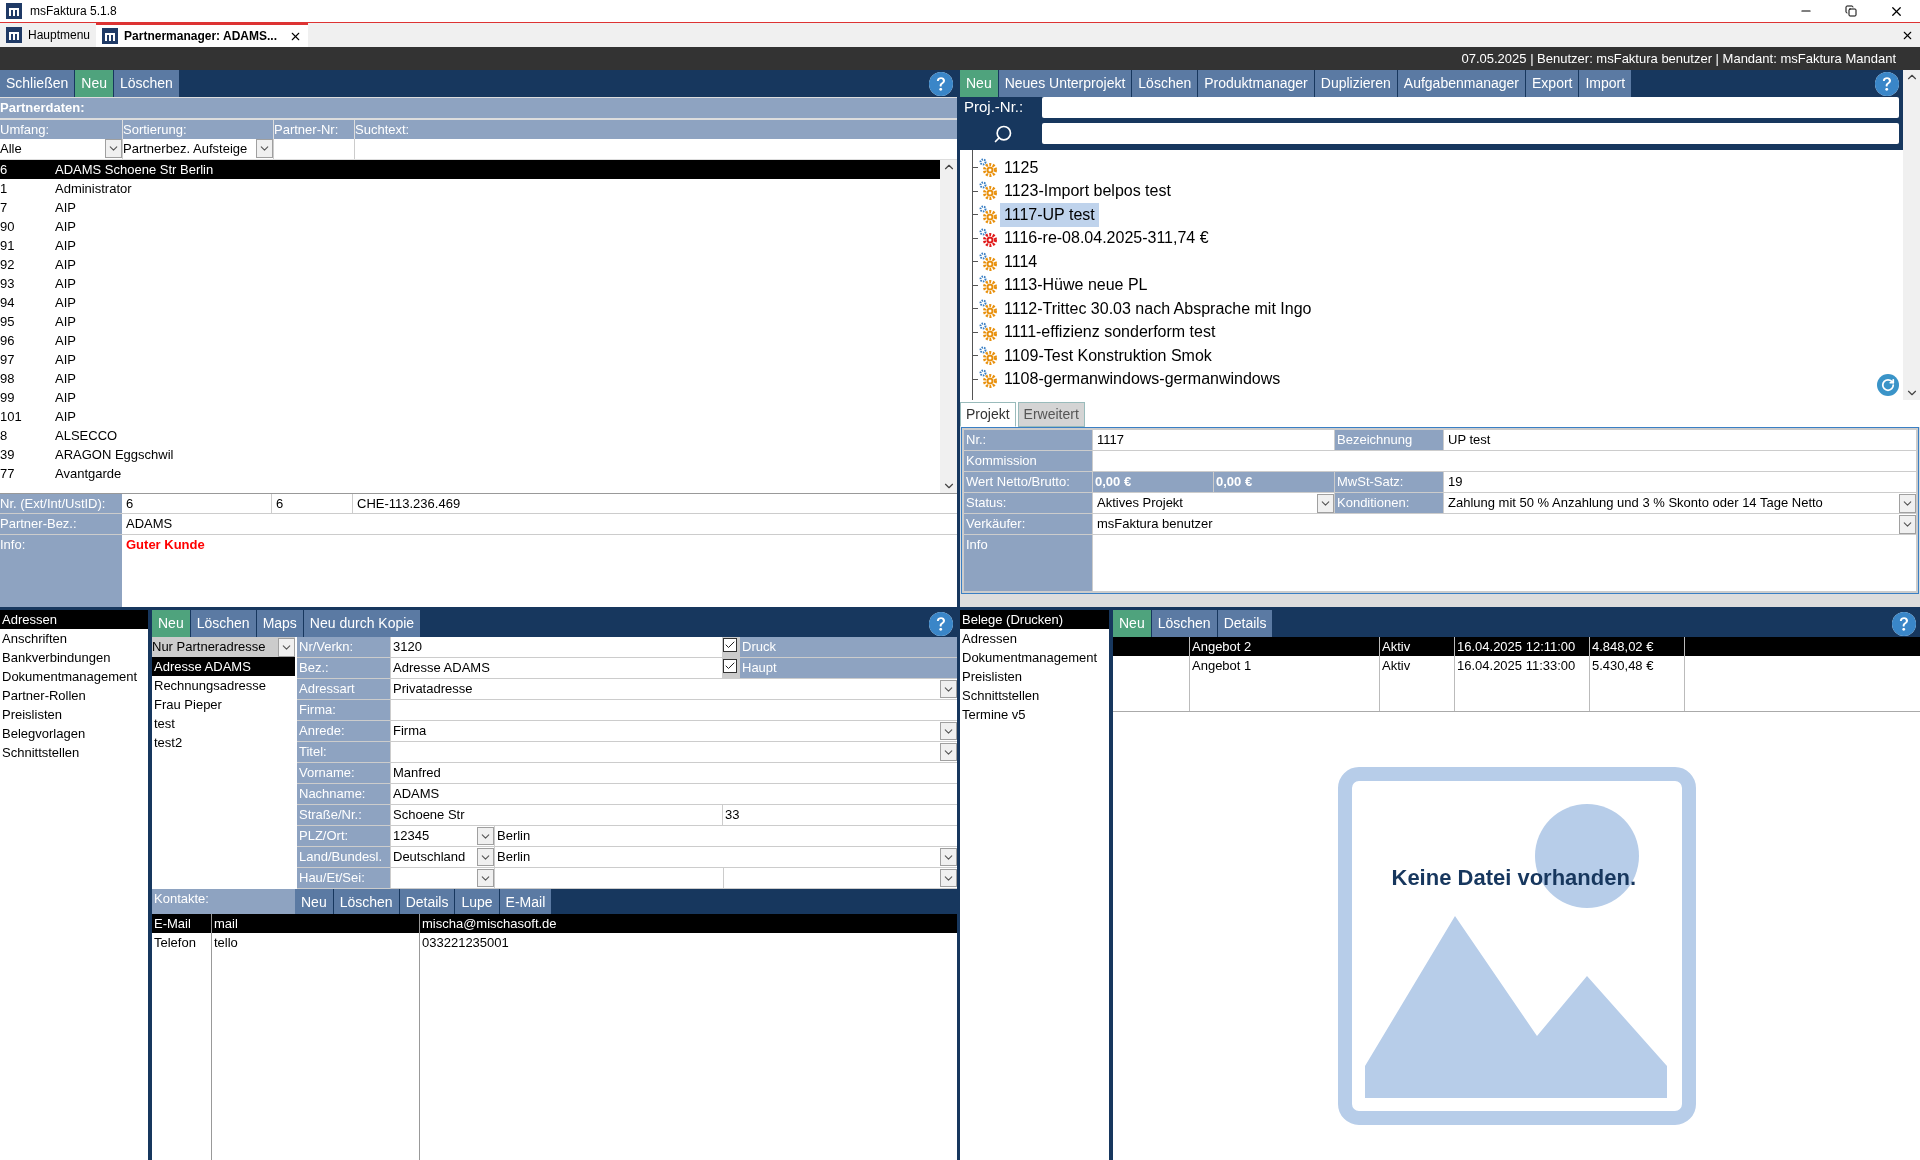  Describe the element at coordinates (470, 302) in the screenshot. I see `table-row: 94 AIP` at that location.